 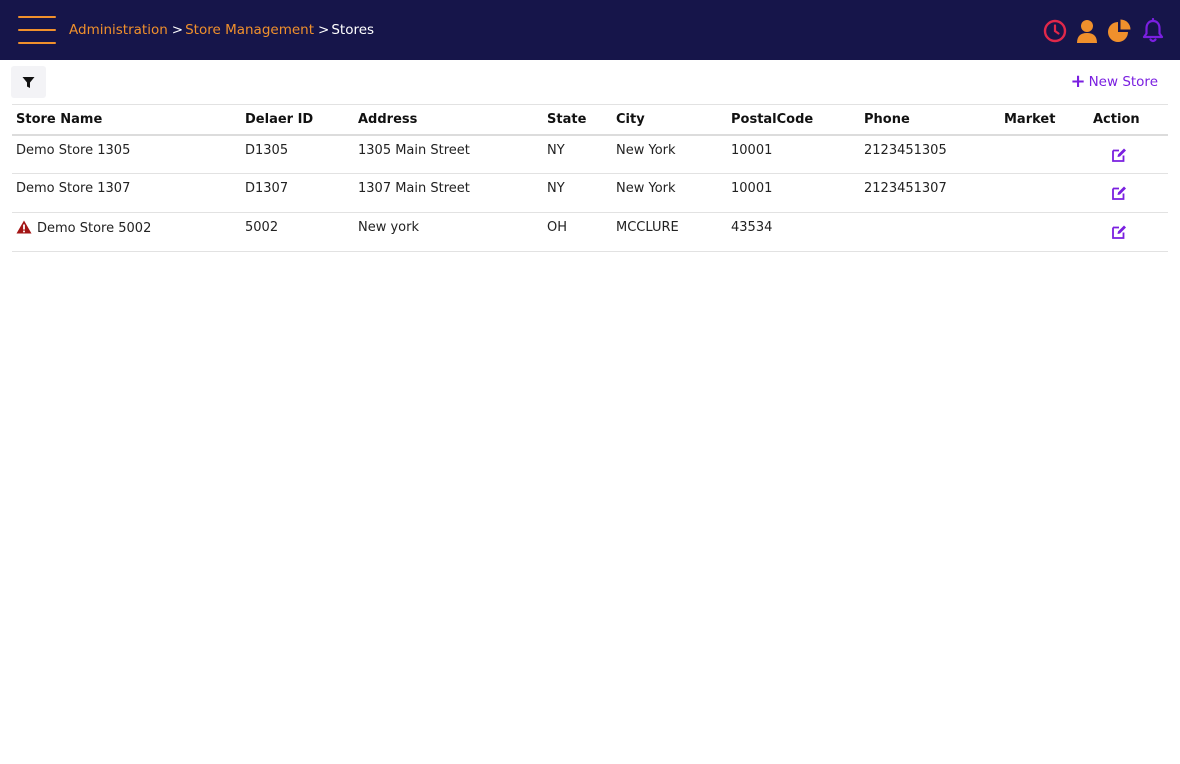 What do you see at coordinates (448, 120) in the screenshot?
I see `column-header-address: Address` at bounding box center [448, 120].